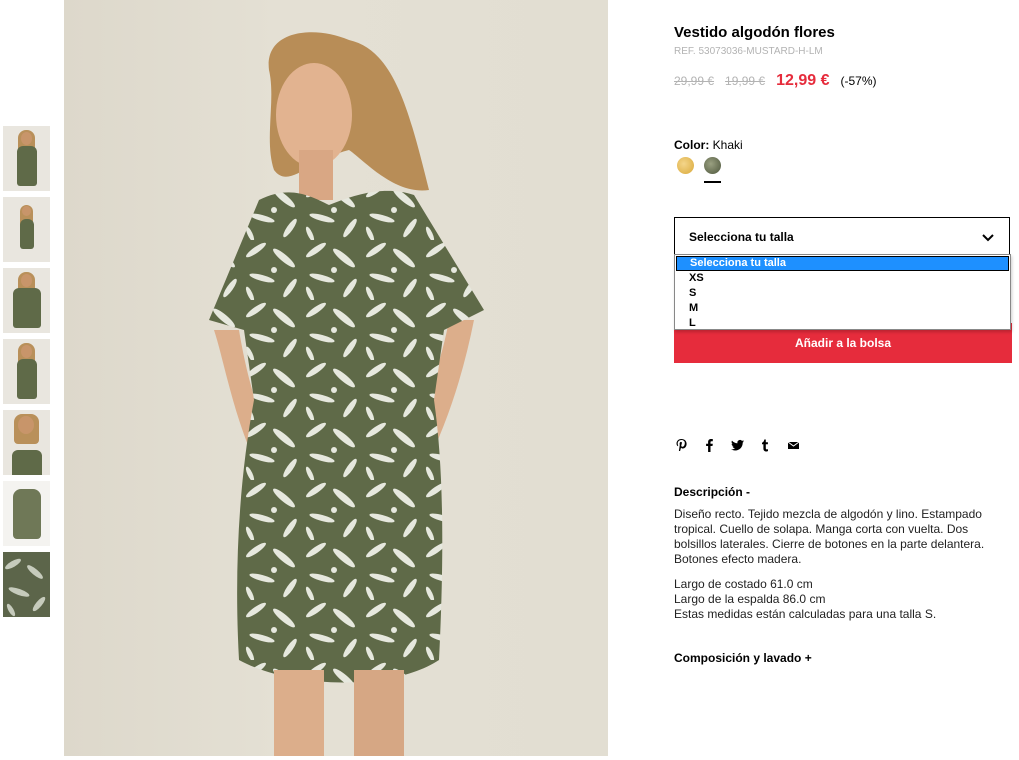 Image resolution: width=1019 pixels, height=760 pixels. I want to click on product-title: Vestido algodón flores, so click(754, 32).